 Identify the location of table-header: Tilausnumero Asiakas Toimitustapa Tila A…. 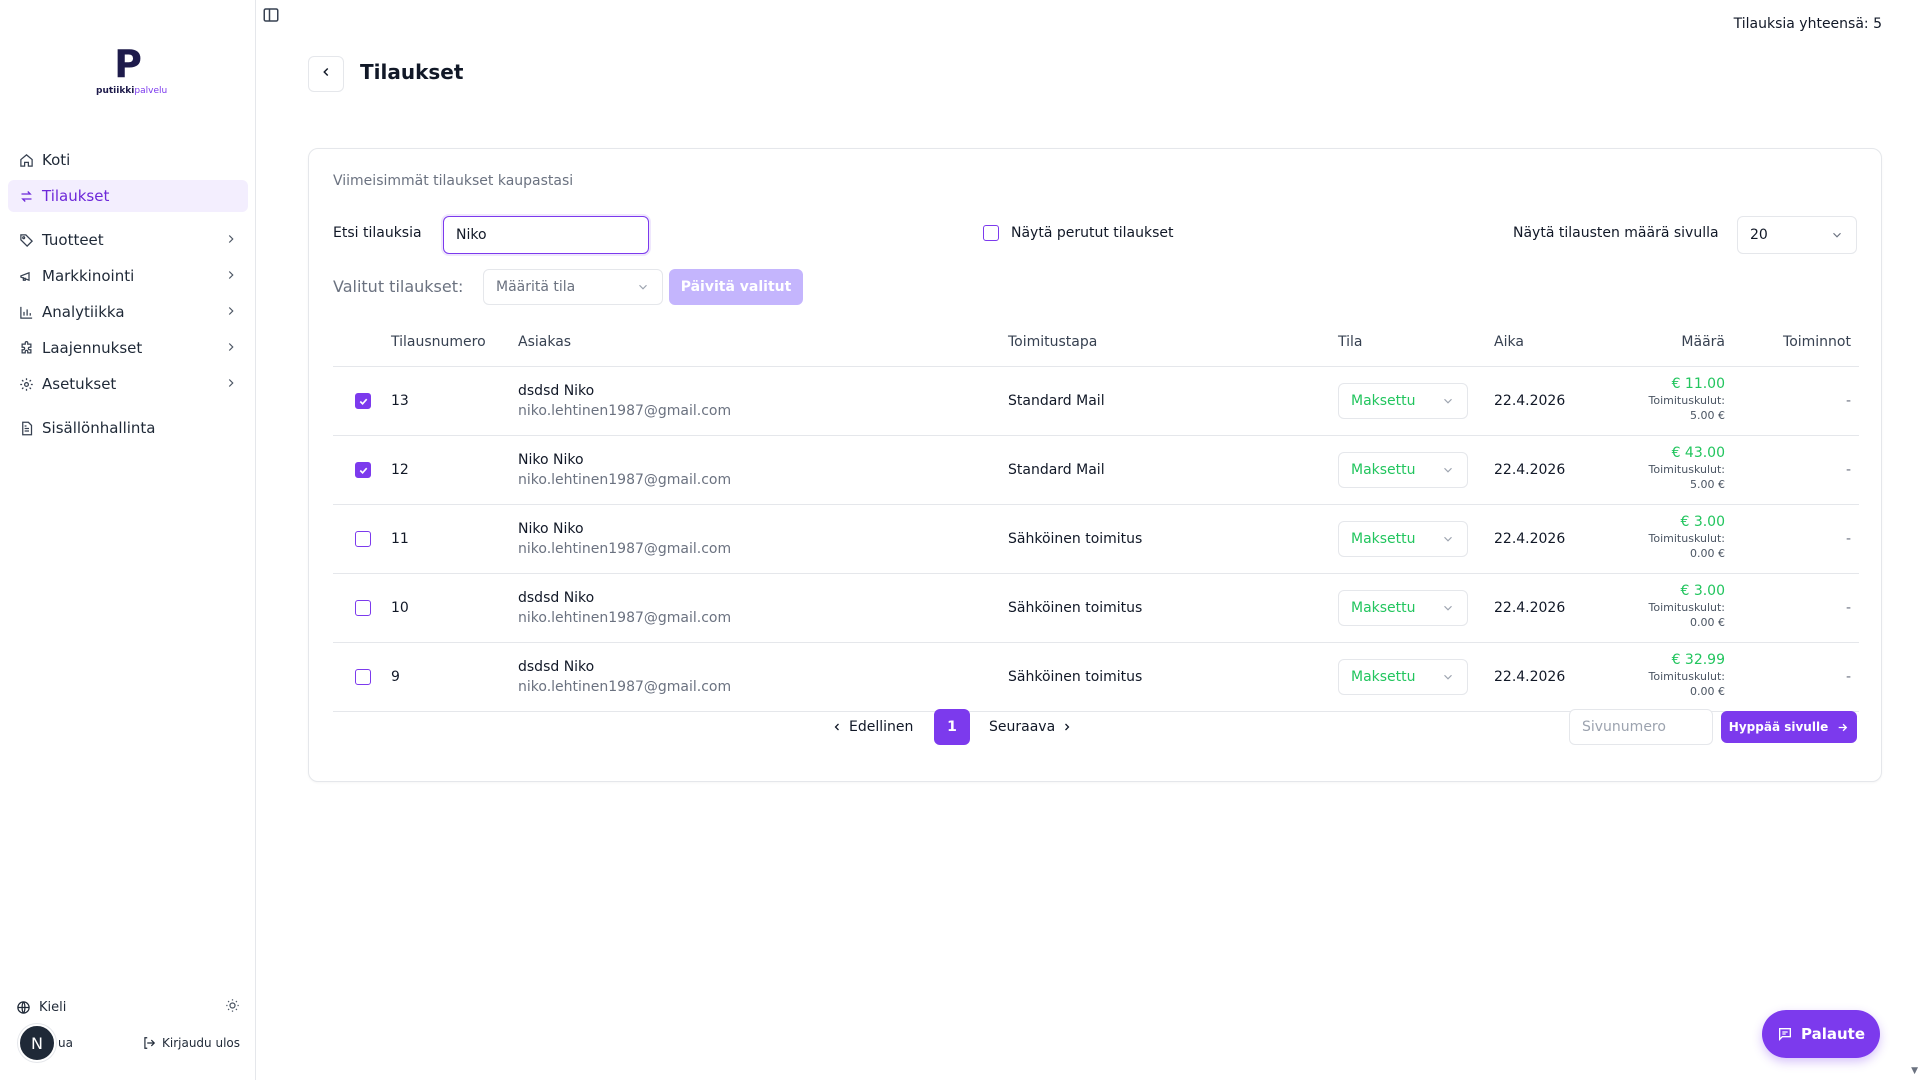
(1096, 343).